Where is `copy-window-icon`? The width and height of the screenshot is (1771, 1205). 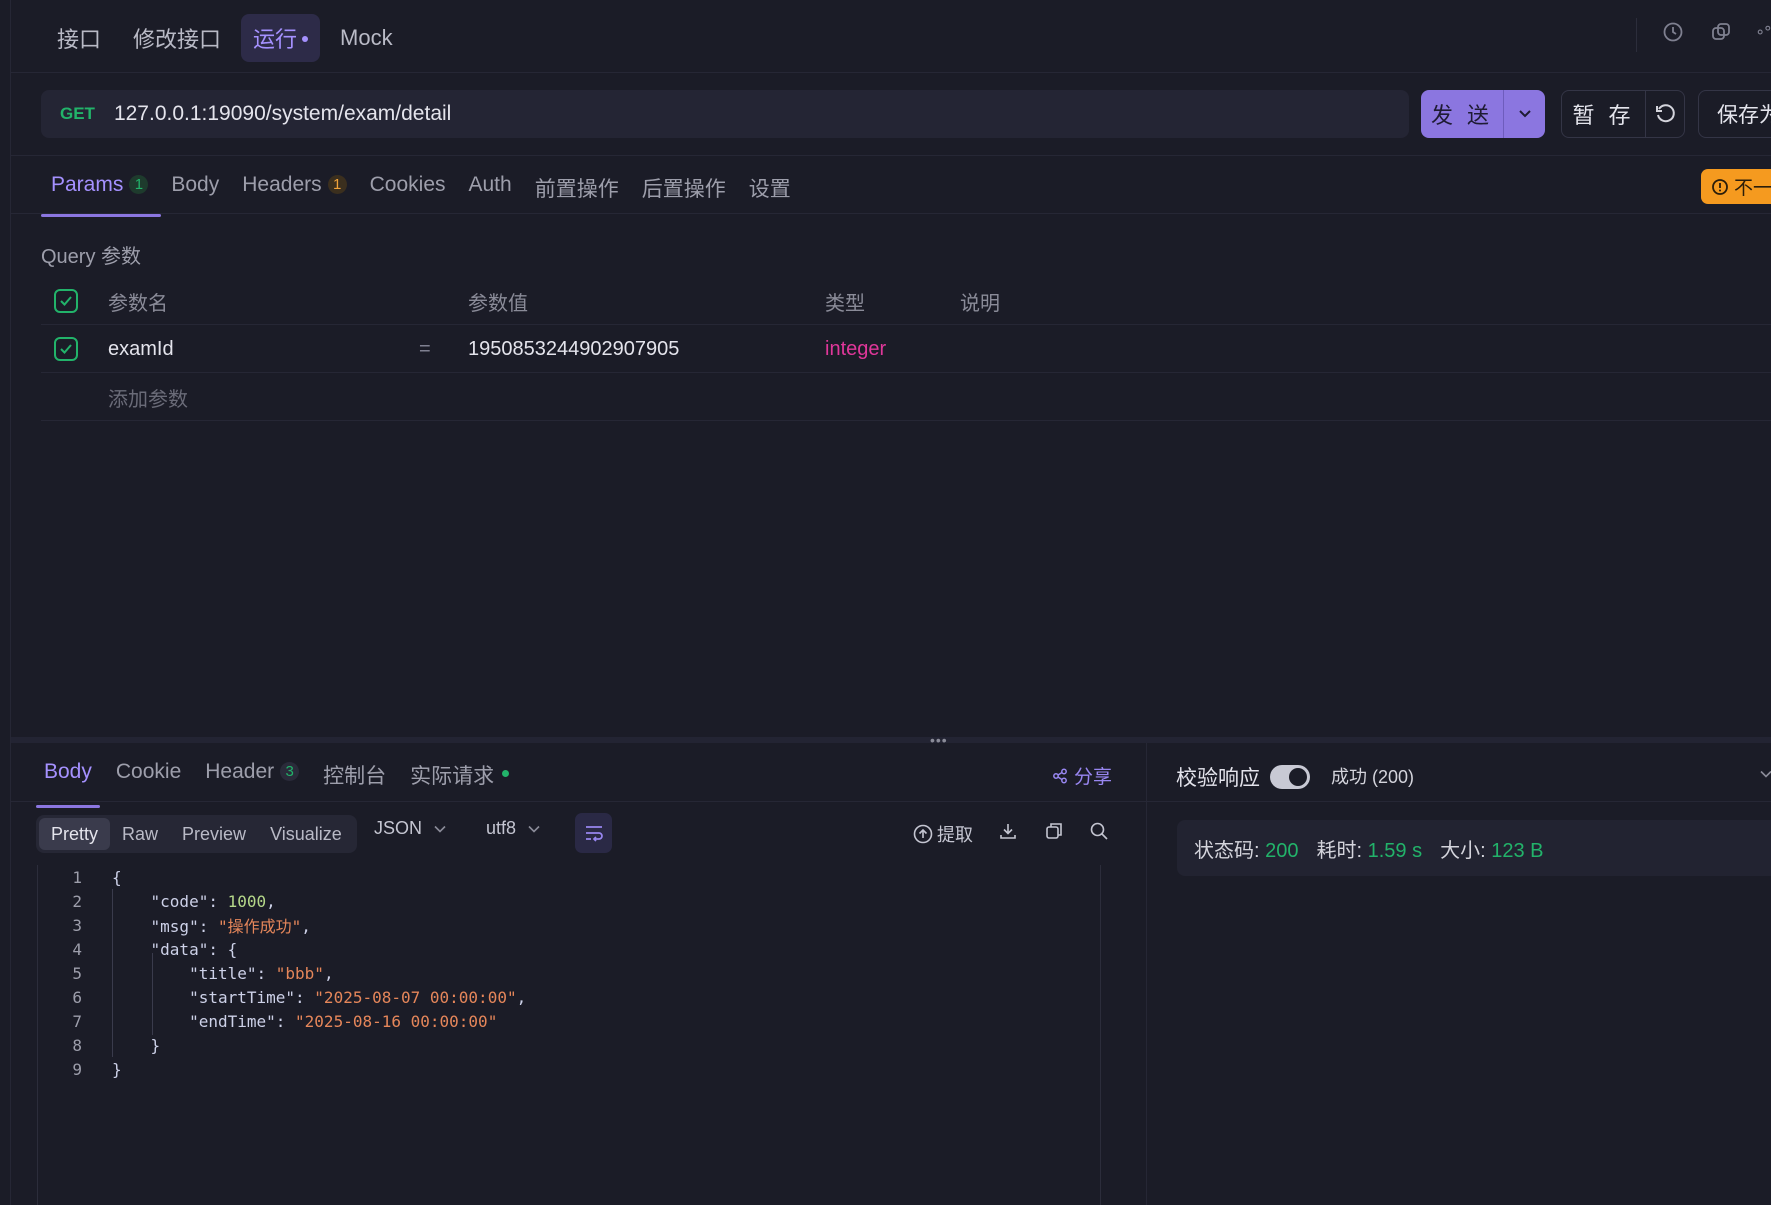 copy-window-icon is located at coordinates (1721, 32).